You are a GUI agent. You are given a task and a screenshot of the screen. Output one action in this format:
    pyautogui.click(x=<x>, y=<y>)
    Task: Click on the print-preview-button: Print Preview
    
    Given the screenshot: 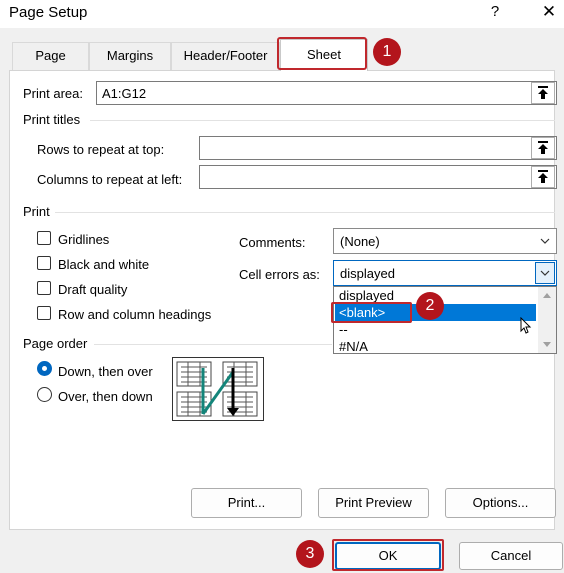 What is the action you would take?
    pyautogui.click(x=373, y=503)
    